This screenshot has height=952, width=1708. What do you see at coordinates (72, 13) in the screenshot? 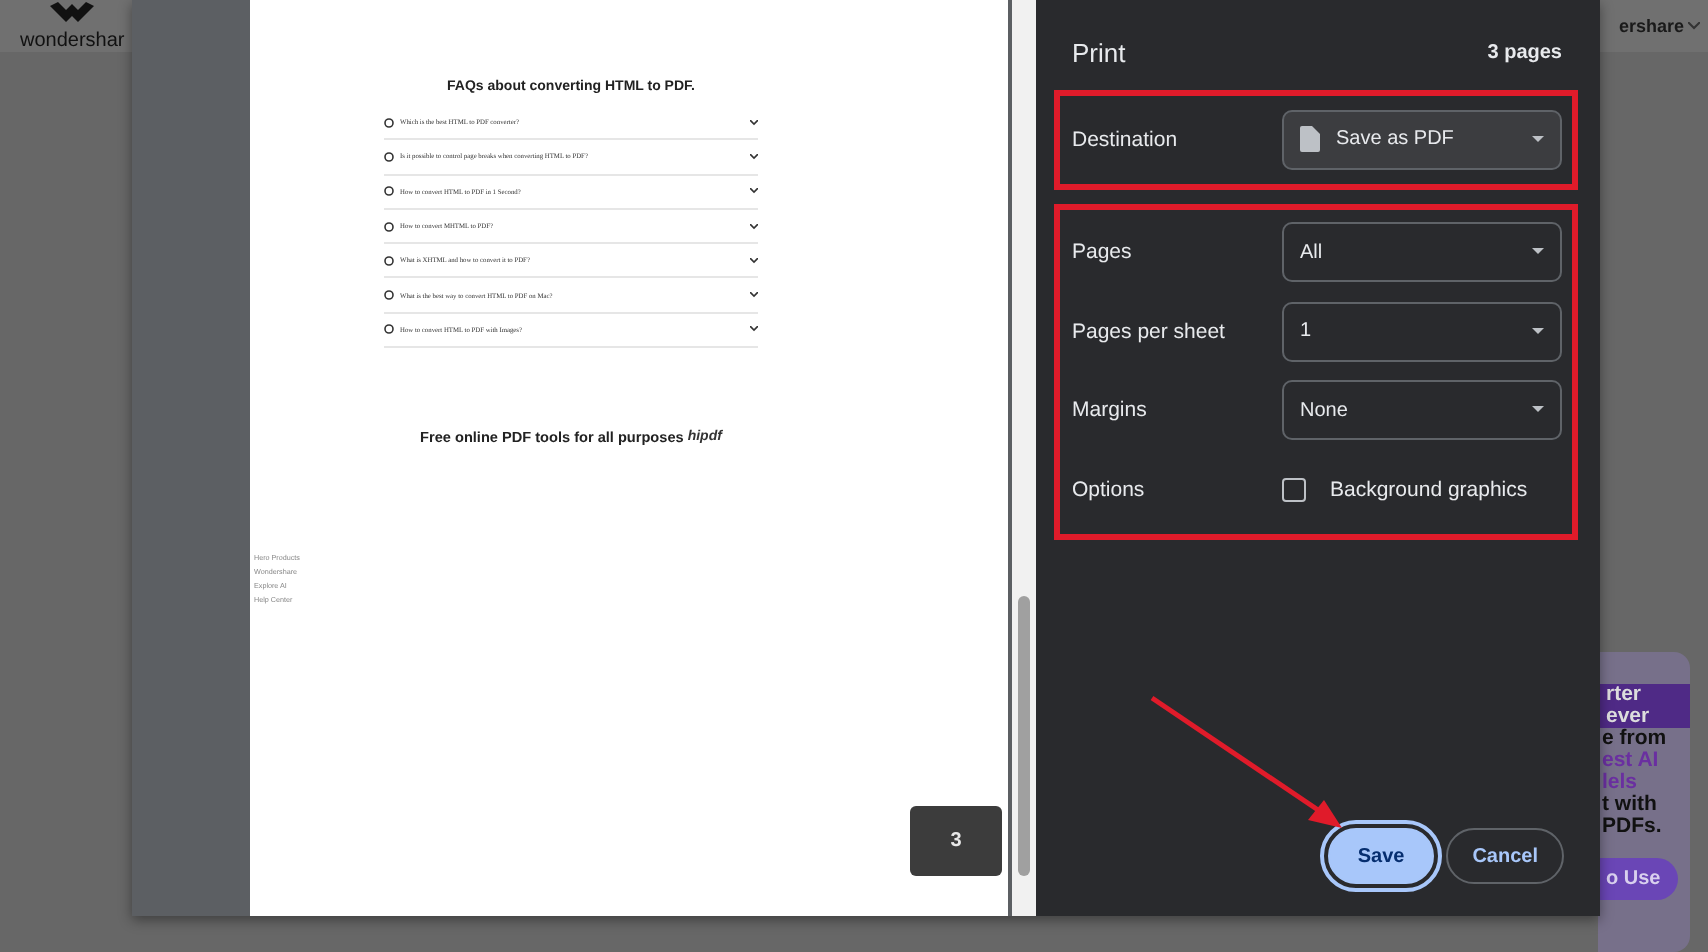
I see `logo-icon` at bounding box center [72, 13].